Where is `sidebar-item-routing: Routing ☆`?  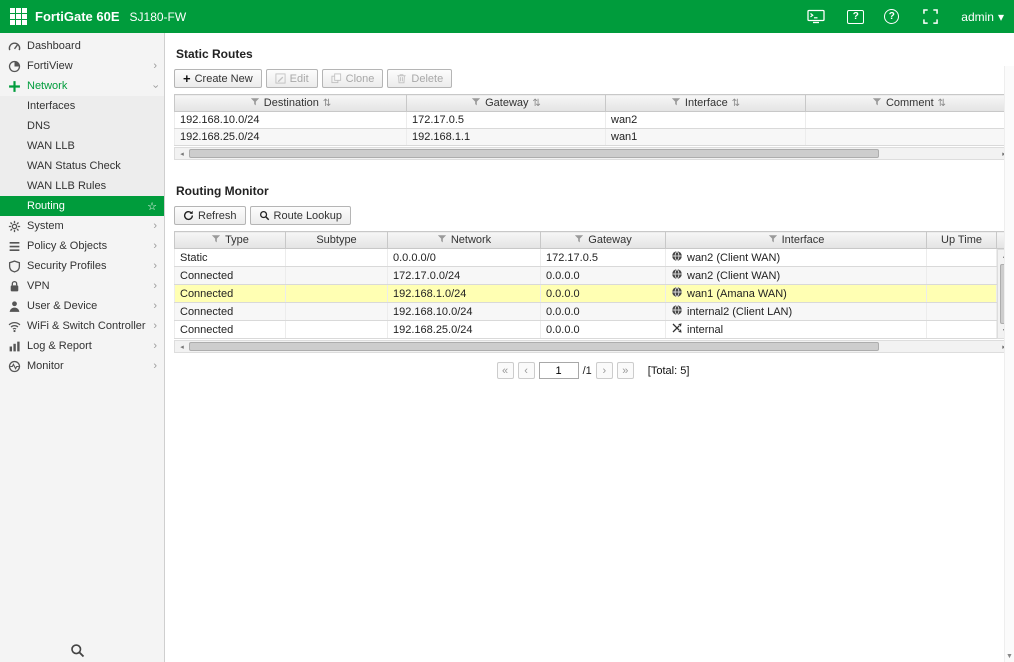 sidebar-item-routing: Routing ☆ is located at coordinates (82, 206).